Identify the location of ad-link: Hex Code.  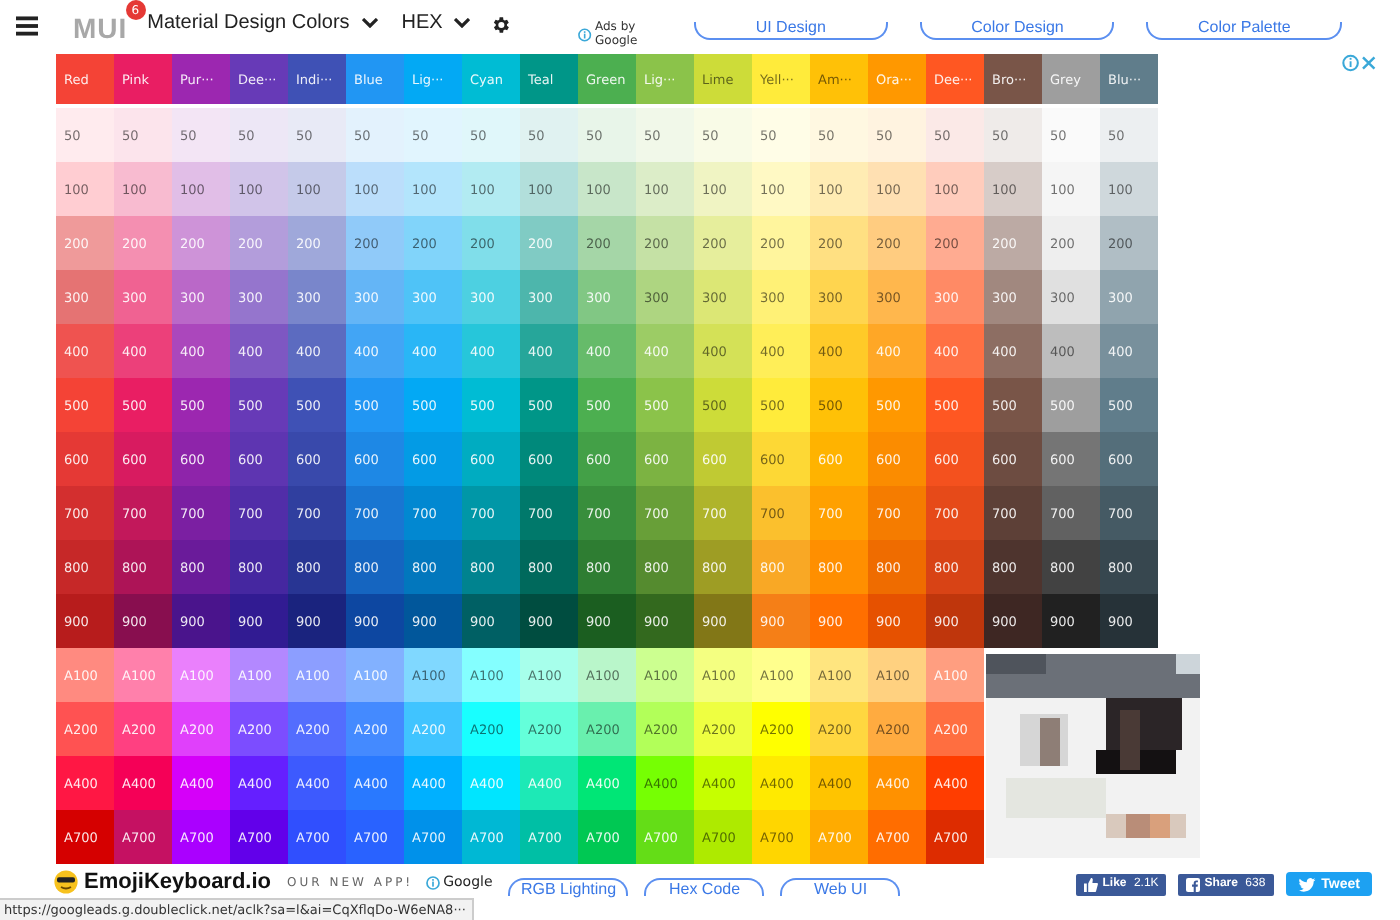
(704, 886).